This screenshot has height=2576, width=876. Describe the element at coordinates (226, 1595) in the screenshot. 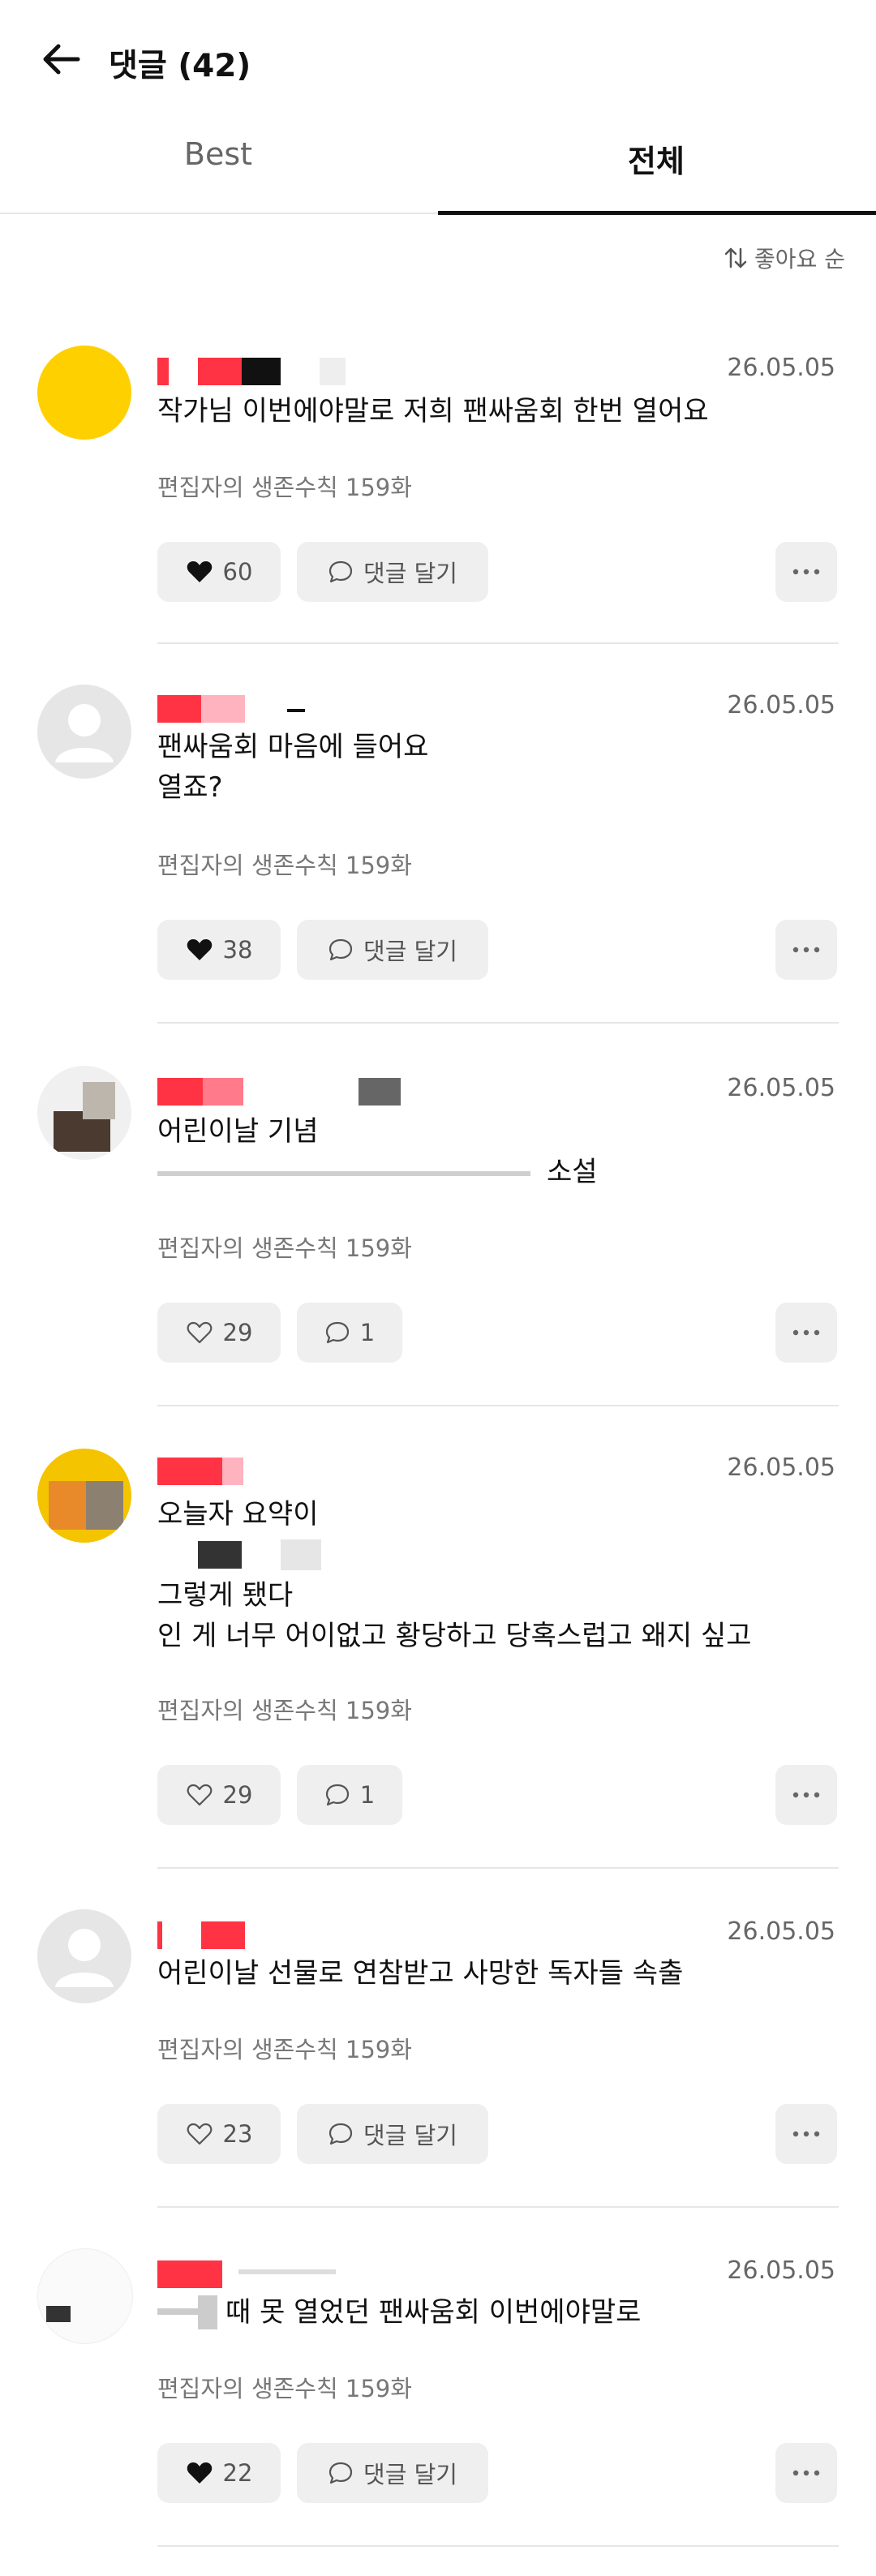

I see `comment-line: 그렇게 됐다` at that location.